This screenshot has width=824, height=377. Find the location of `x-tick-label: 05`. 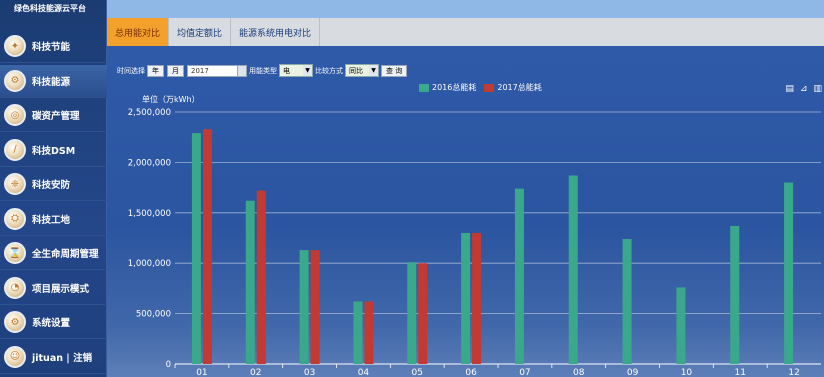

x-tick-label: 05 is located at coordinates (417, 372).